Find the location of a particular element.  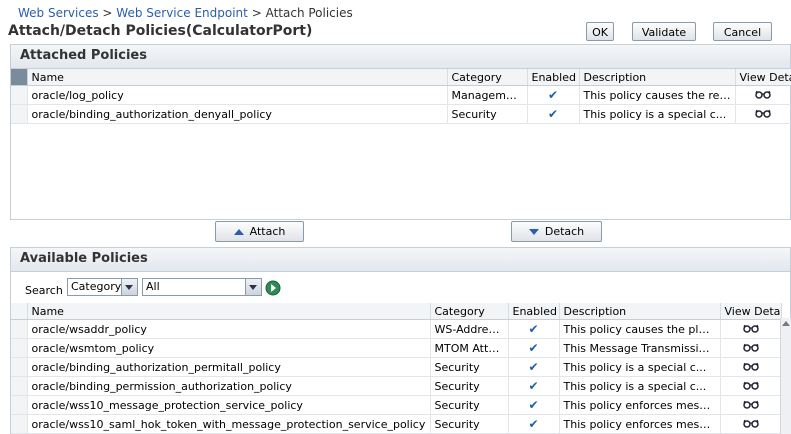

policy-name: oracle/wsmtom_policy is located at coordinates (229, 348).